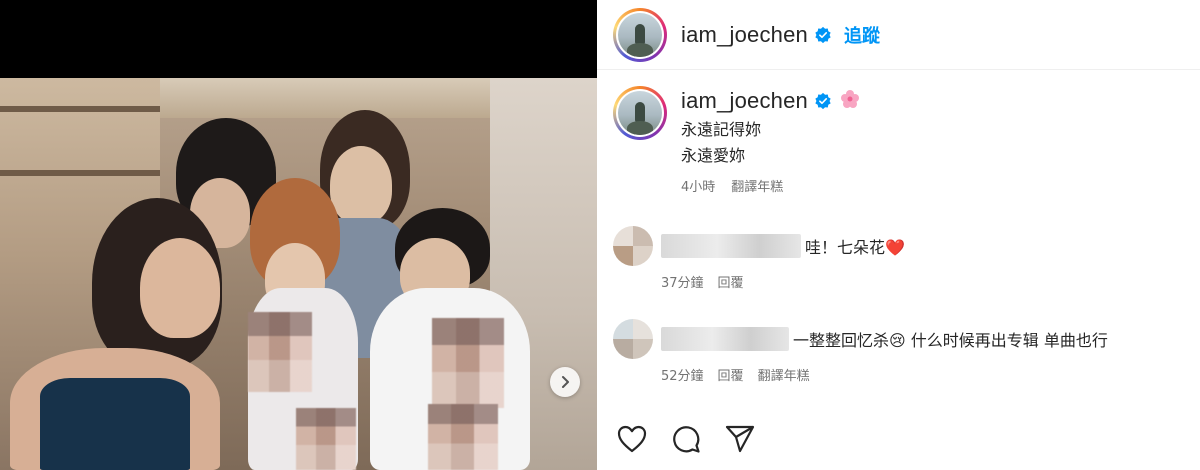  I want to click on caption-user-line: iam_joechen, so click(770, 101).